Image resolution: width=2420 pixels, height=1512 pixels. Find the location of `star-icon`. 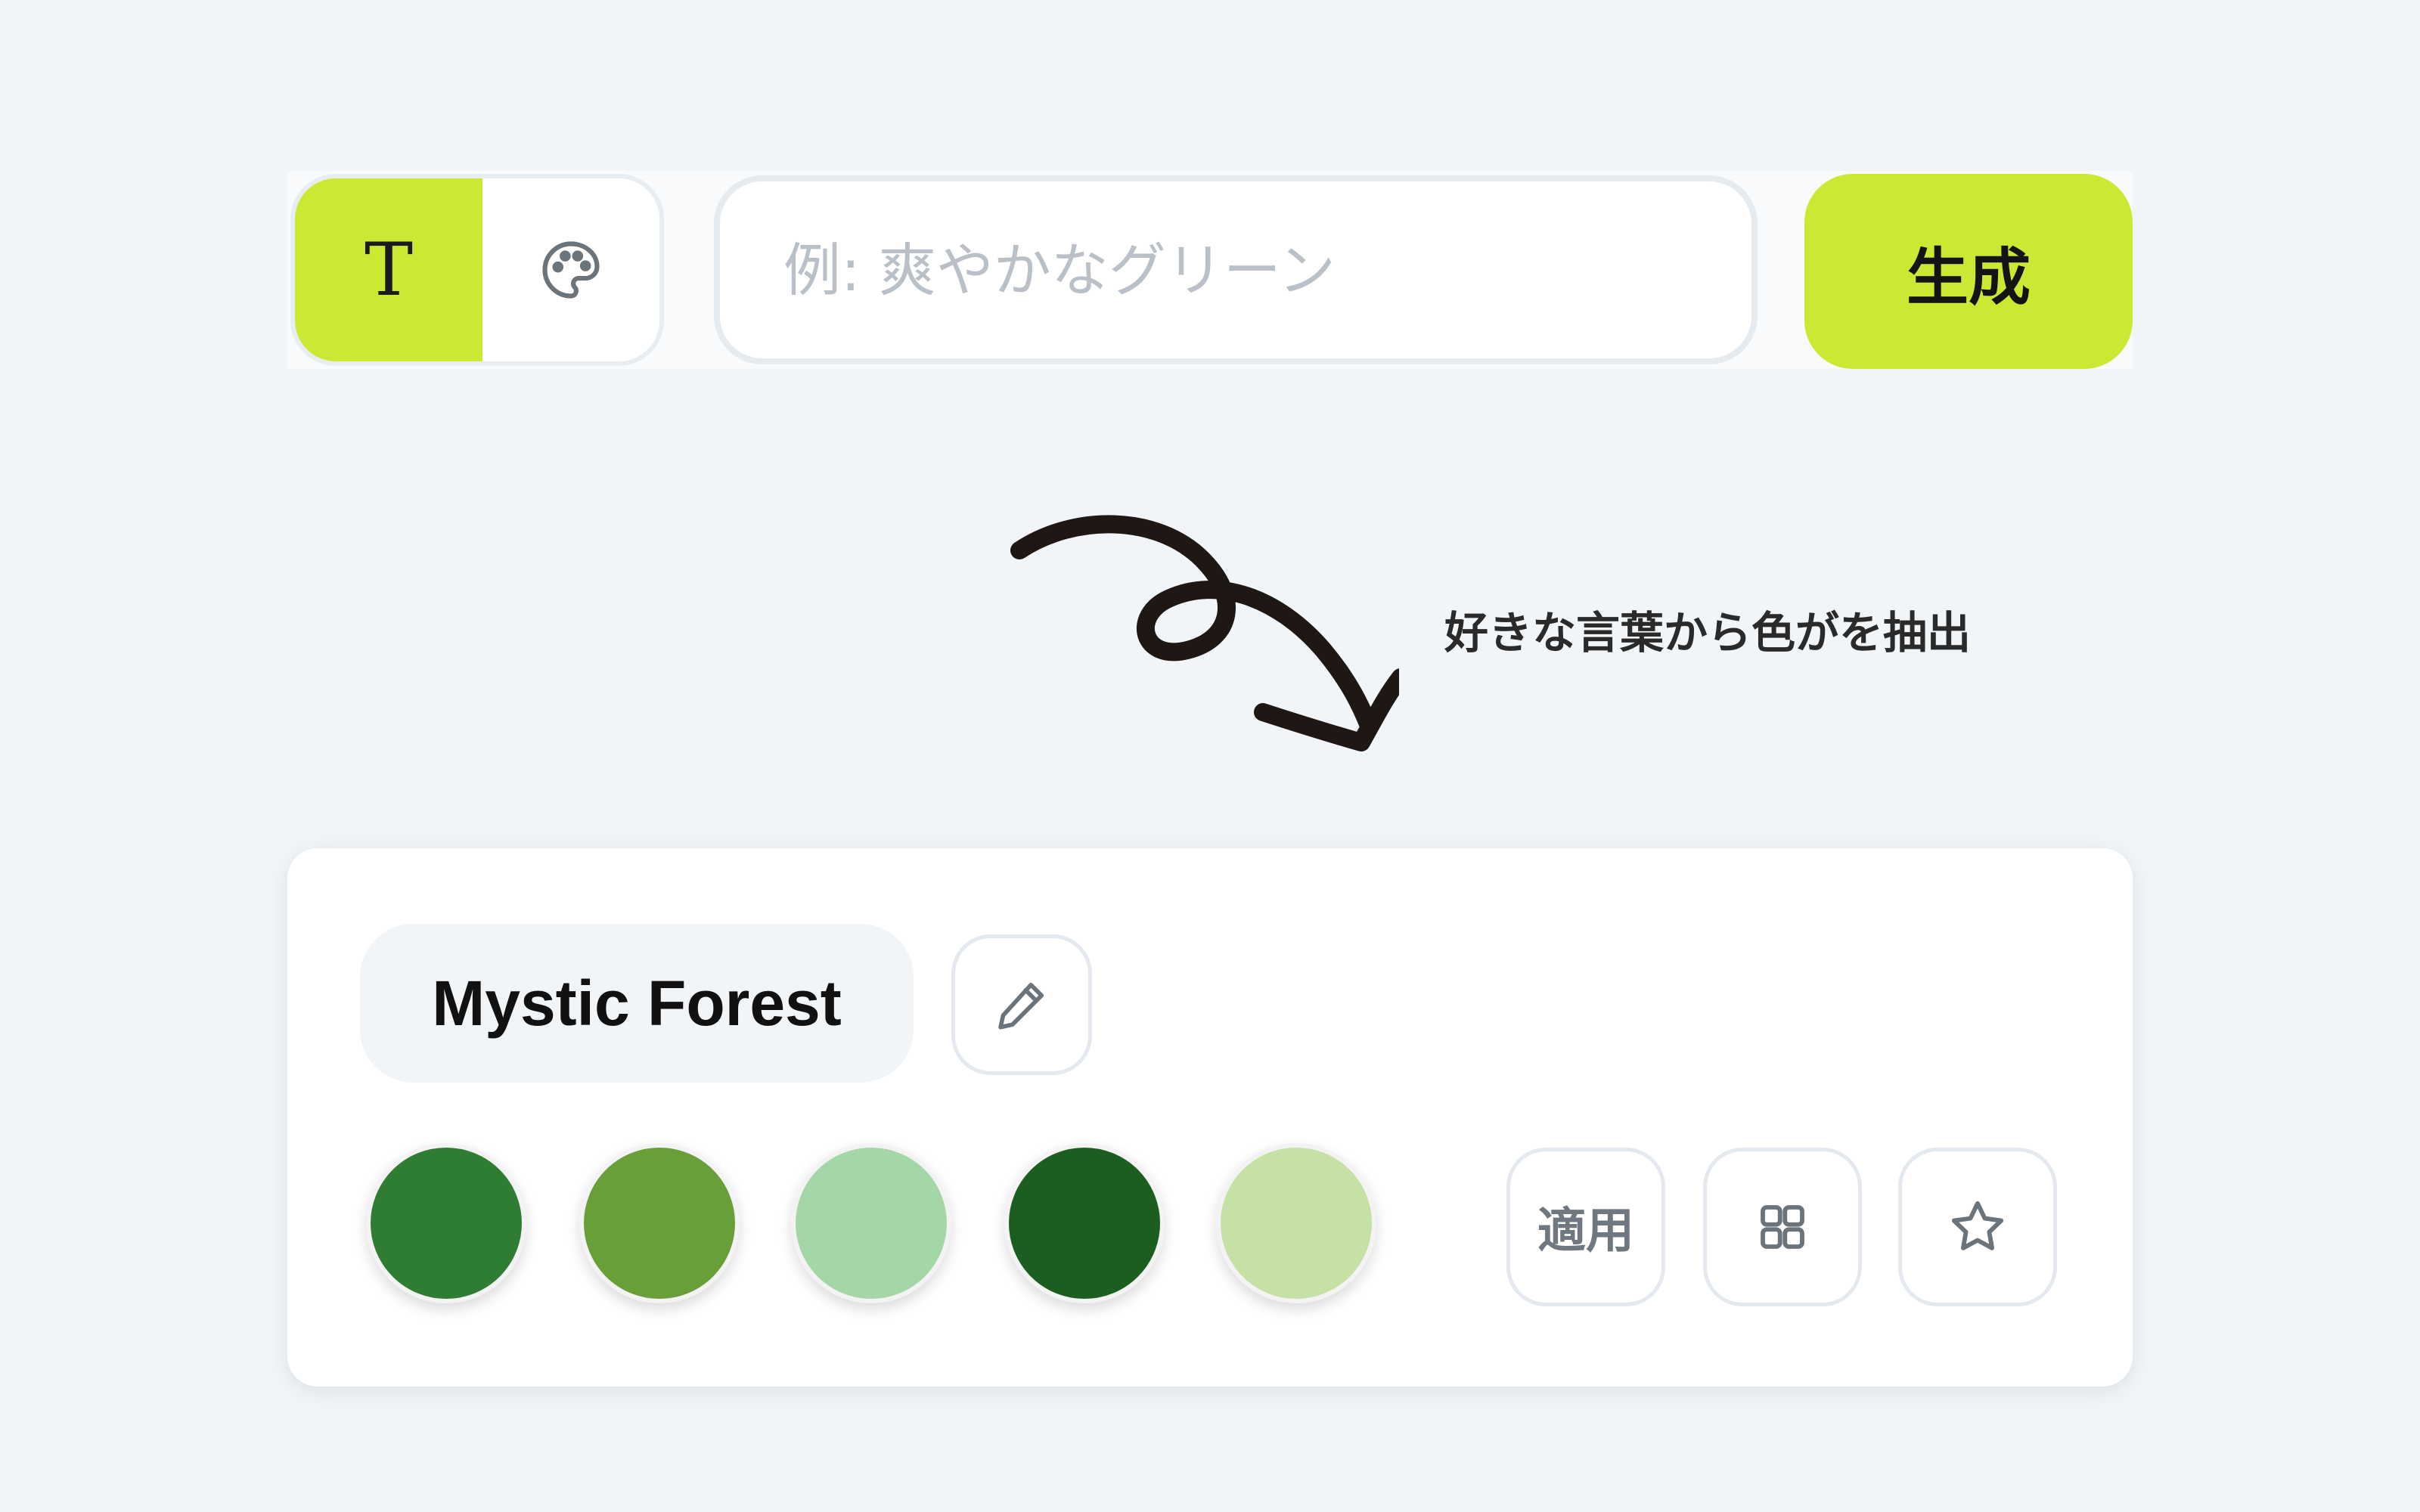

star-icon is located at coordinates (1977, 1225).